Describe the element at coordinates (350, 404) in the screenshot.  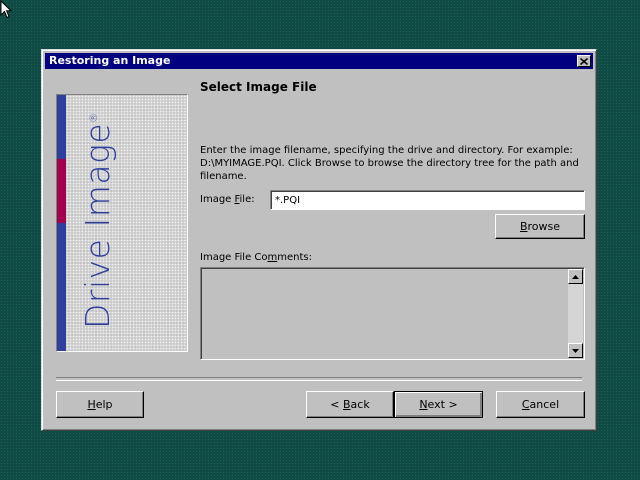
I see `back-button: < Back` at that location.